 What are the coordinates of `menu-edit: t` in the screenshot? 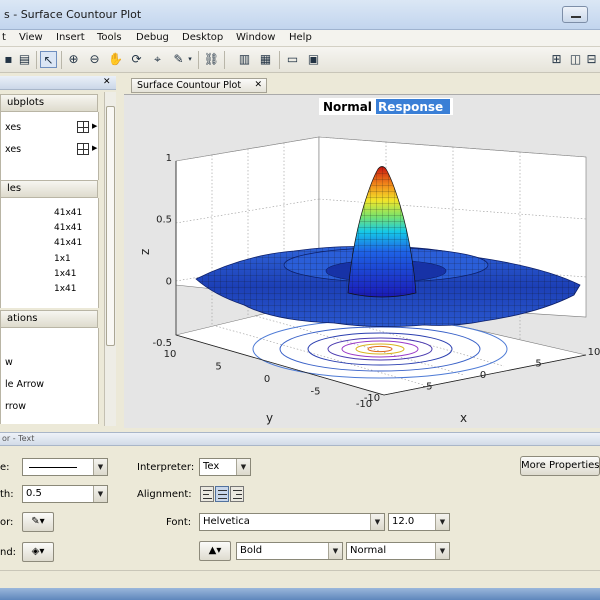 It's located at (4, 37).